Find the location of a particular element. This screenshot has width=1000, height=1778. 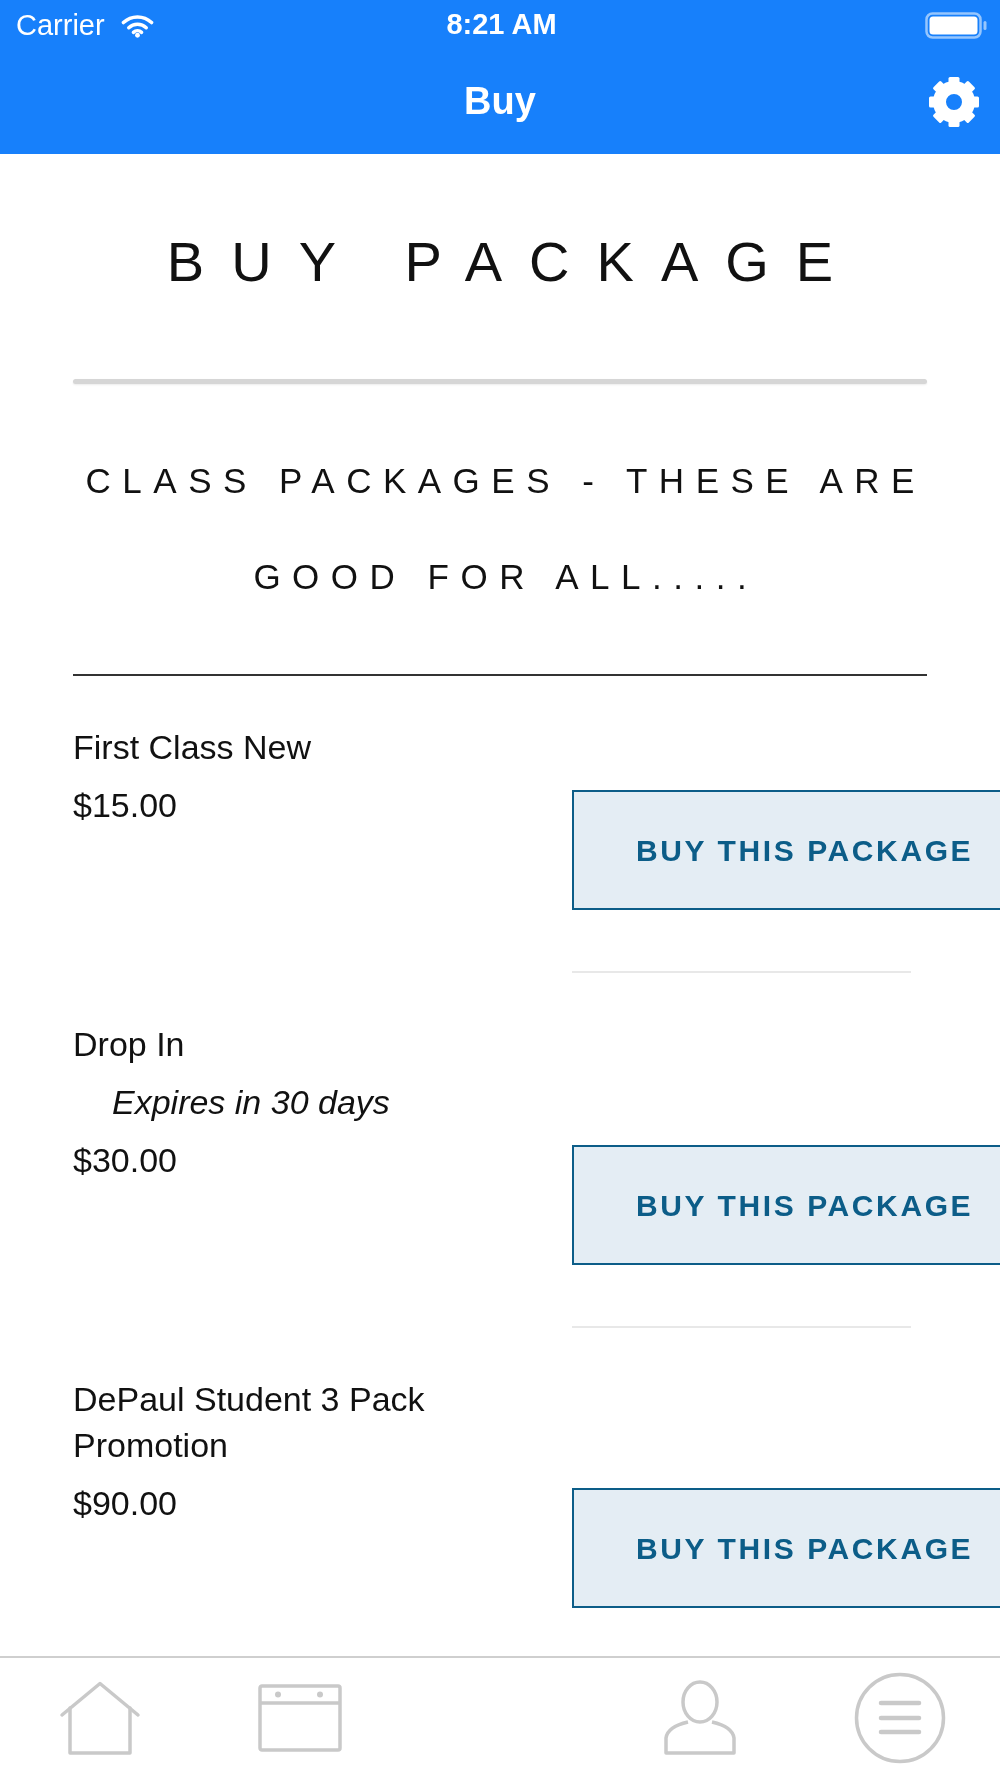

page-title: Buy is located at coordinates (500, 101).